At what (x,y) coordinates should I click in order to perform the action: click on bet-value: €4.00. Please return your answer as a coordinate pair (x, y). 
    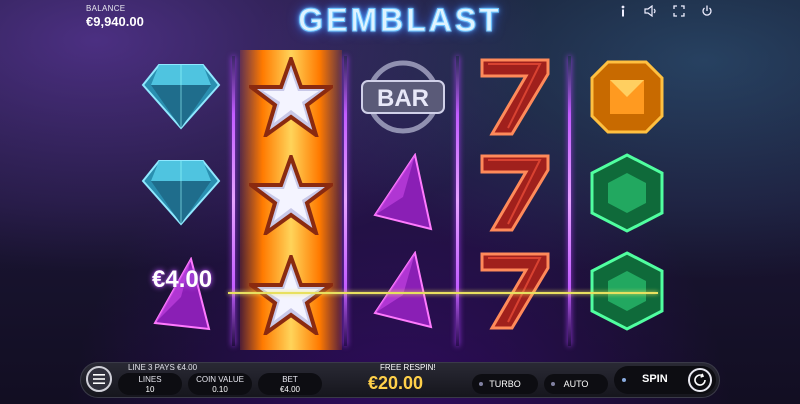
    Looking at the image, I should click on (290, 389).